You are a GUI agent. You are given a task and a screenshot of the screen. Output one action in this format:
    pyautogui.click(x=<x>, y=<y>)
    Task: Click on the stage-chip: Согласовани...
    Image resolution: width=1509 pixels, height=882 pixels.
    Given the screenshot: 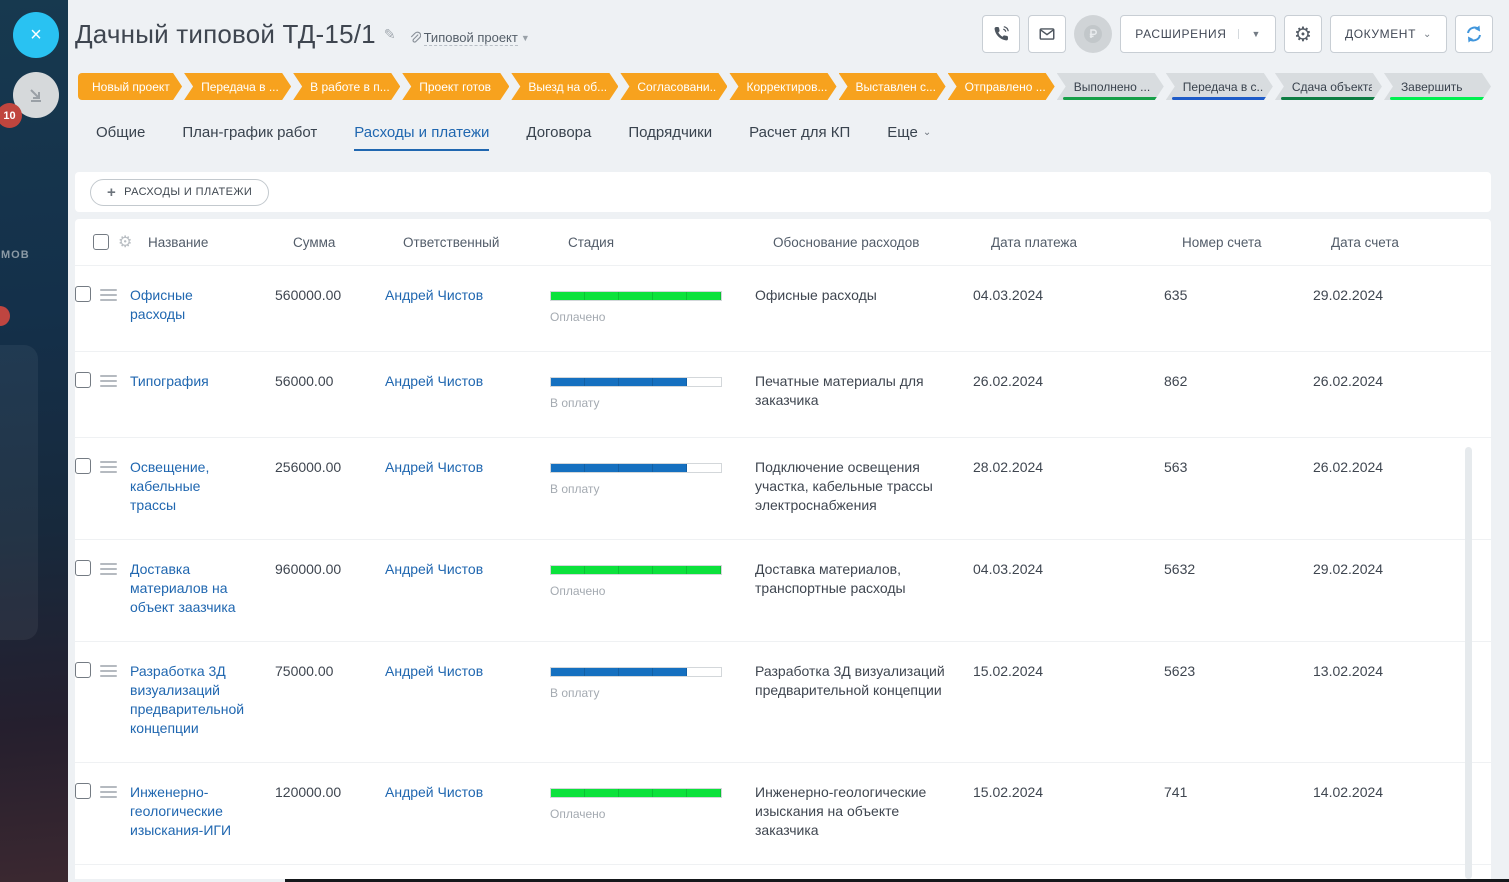 What is the action you would take?
    pyautogui.click(x=673, y=86)
    